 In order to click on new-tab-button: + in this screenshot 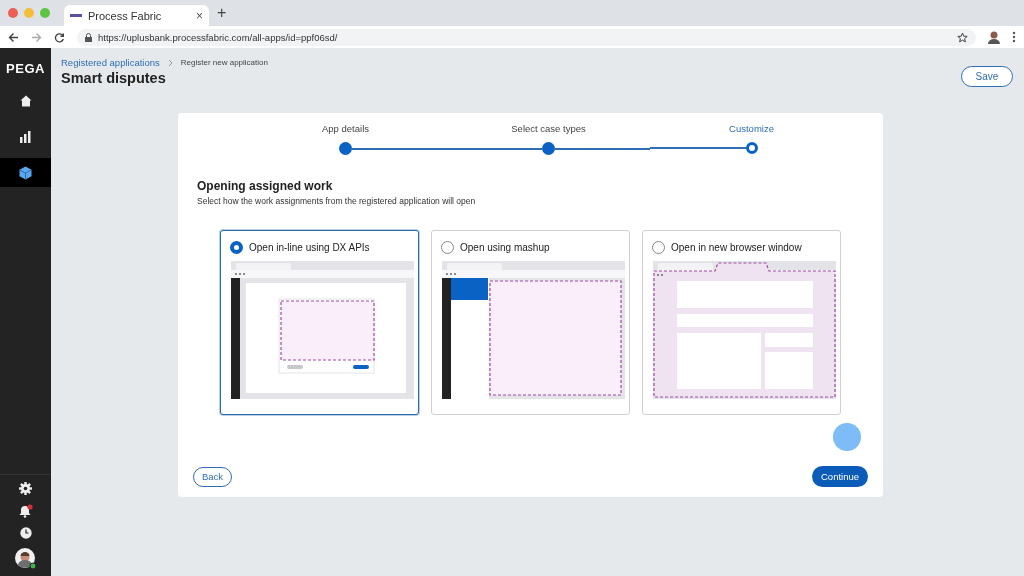, I will do `click(222, 13)`.